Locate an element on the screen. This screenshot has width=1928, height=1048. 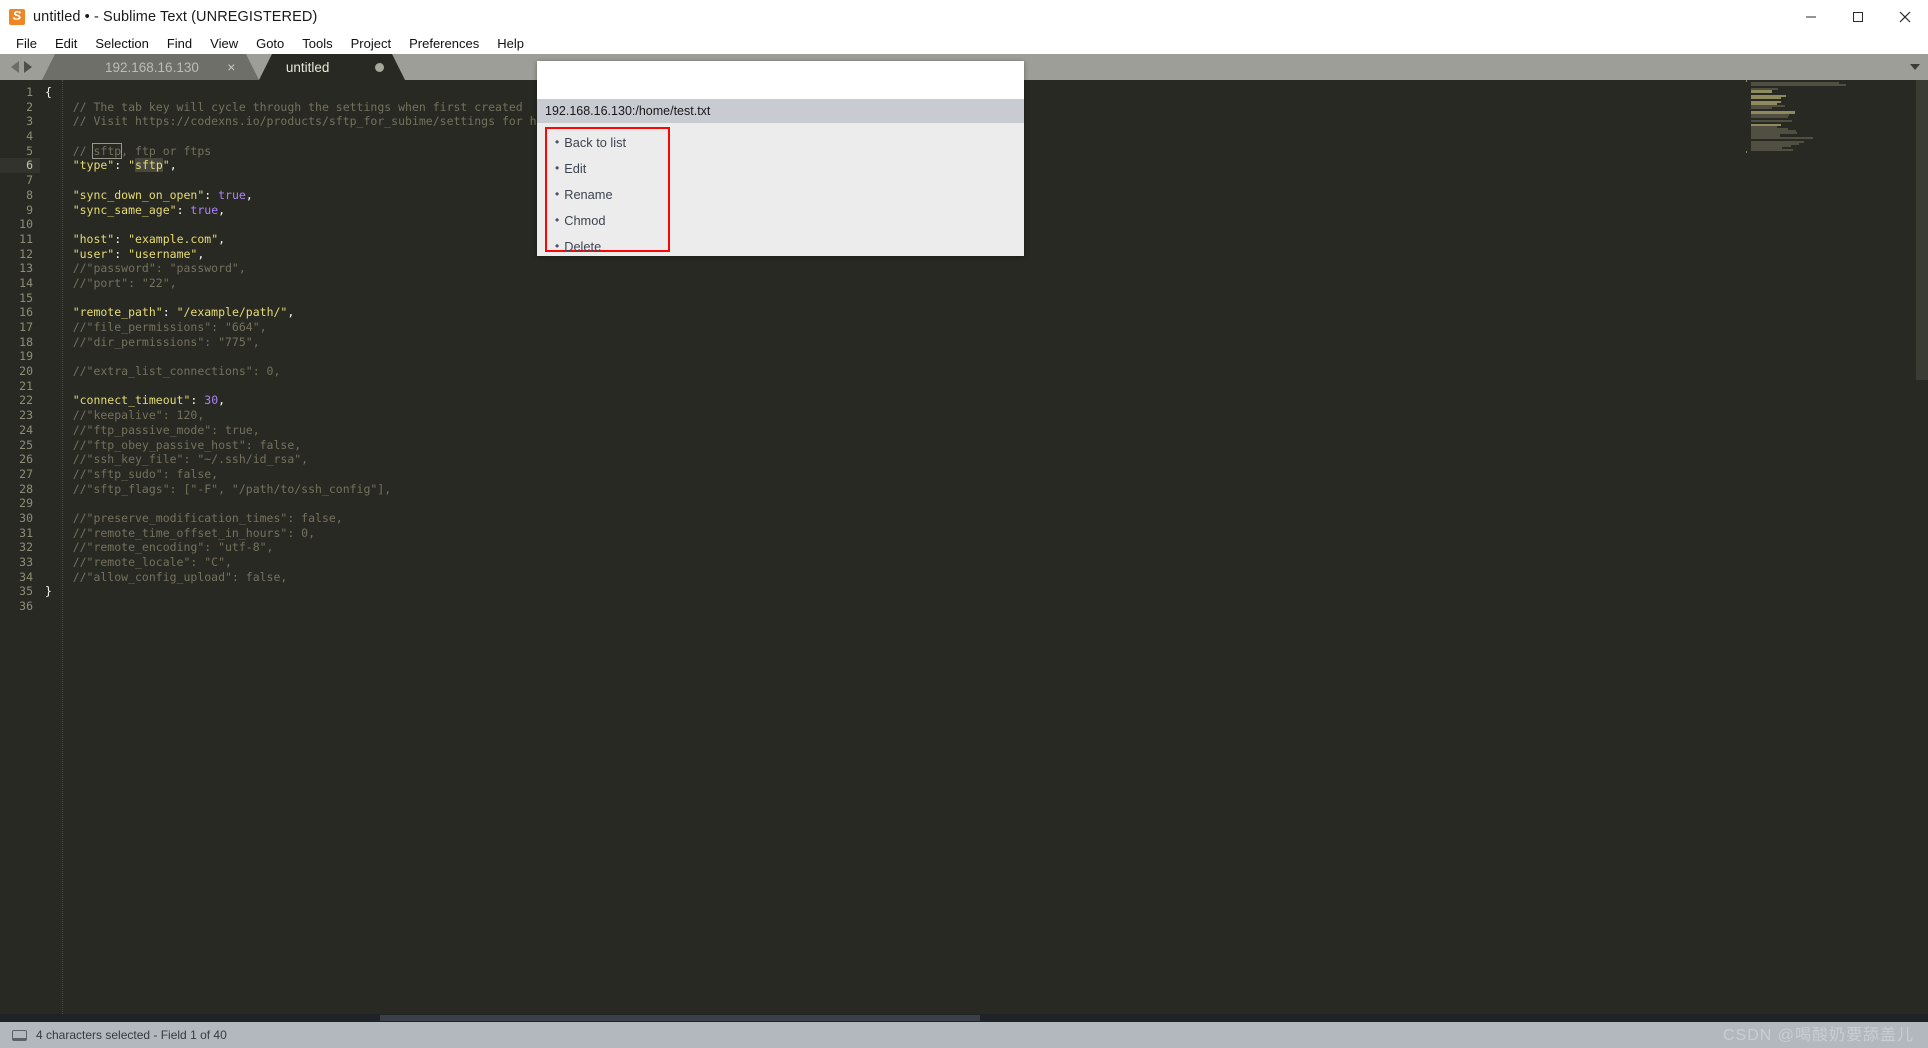
menu-action-back-to-list: • Back to list is located at coordinates (607, 142).